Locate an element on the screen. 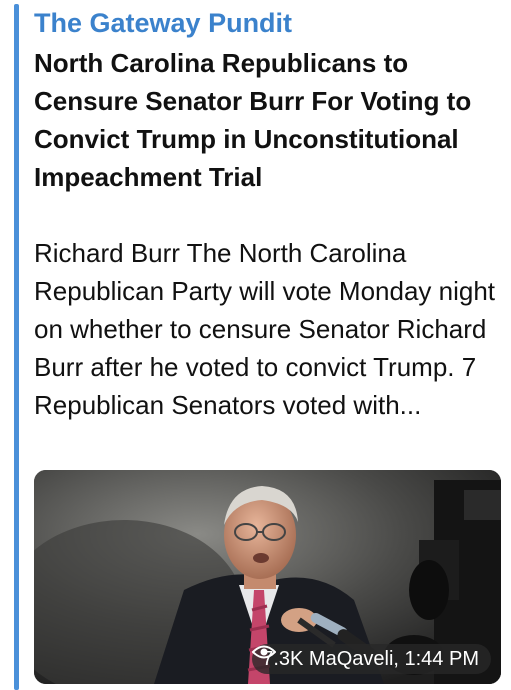 The height and width of the screenshot is (690, 511). link-preview-accent-bar is located at coordinates (16, 347).